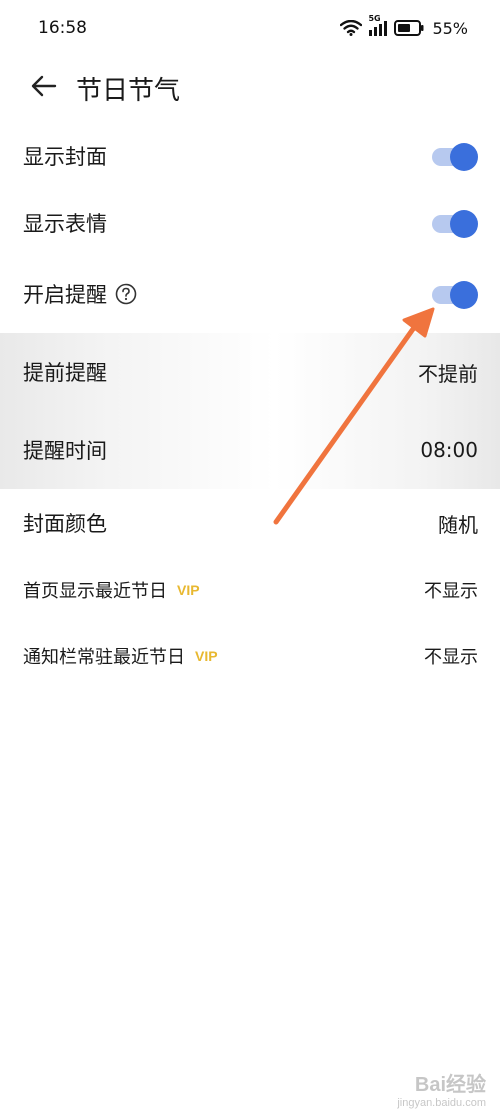  I want to click on status-time: 16:58, so click(62, 28).